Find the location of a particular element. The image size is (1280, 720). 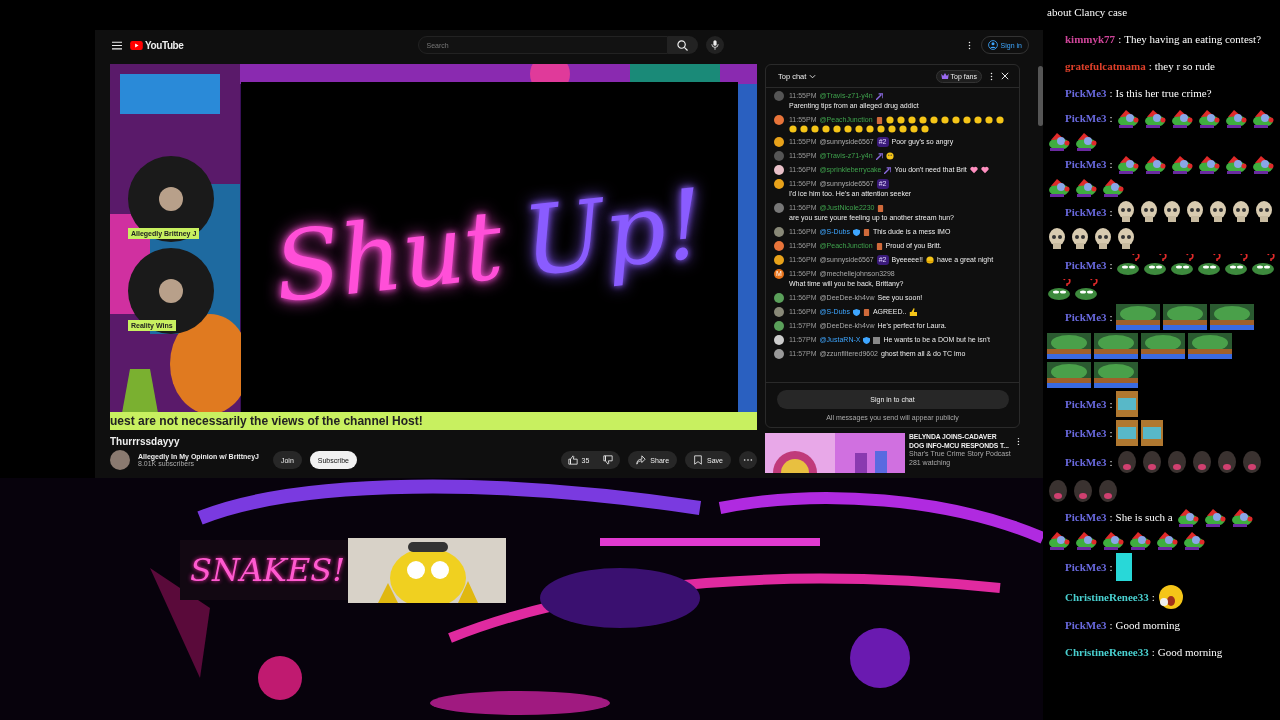

neon-text: Up! is located at coordinates (614, 233).